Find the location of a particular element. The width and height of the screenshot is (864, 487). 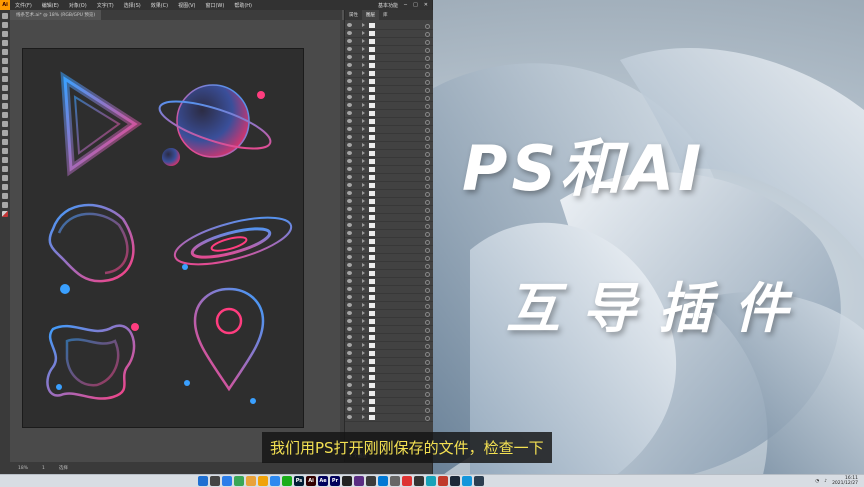

menu-type: 文字(T) is located at coordinates (105, 5).